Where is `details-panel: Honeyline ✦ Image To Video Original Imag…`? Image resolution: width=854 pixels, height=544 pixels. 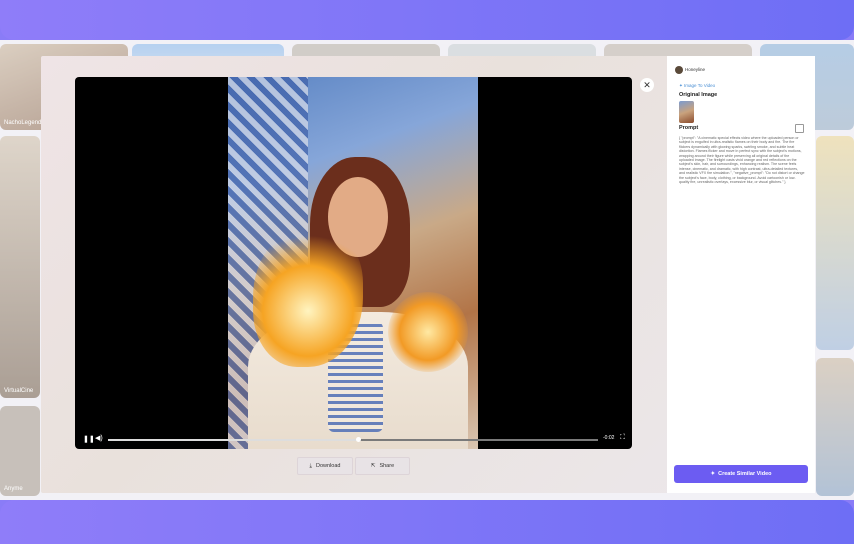 details-panel: Honeyline ✦ Image To Video Original Imag… is located at coordinates (741, 274).